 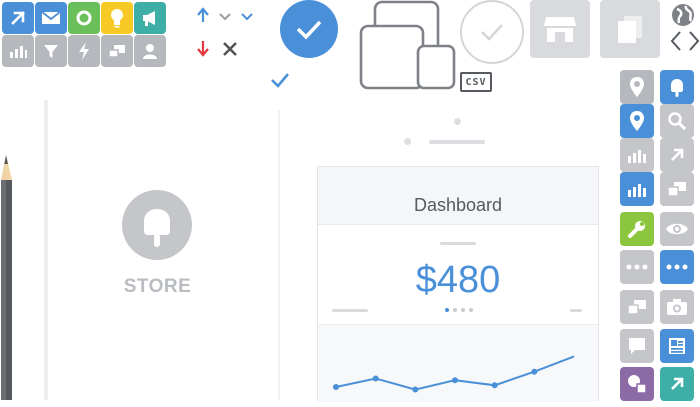 What do you see at coordinates (157, 286) in the screenshot?
I see `store-label: STORE` at bounding box center [157, 286].